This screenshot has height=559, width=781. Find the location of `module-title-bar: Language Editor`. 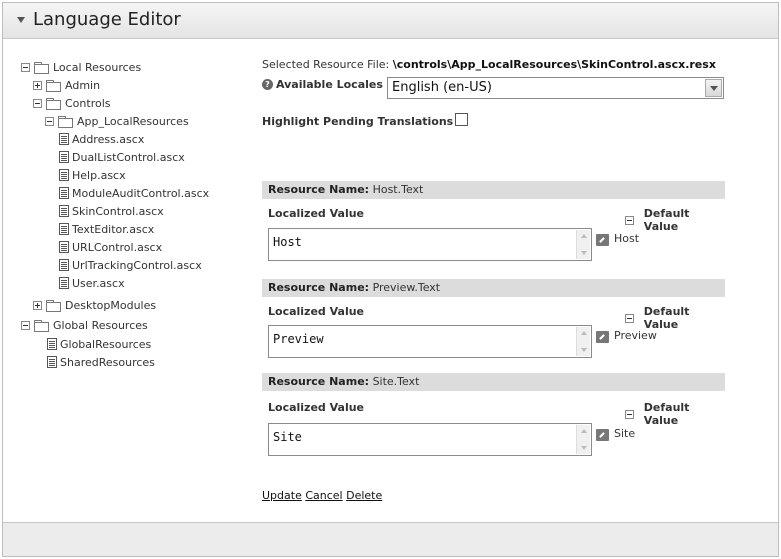

module-title-bar: Language Editor is located at coordinates (390, 21).